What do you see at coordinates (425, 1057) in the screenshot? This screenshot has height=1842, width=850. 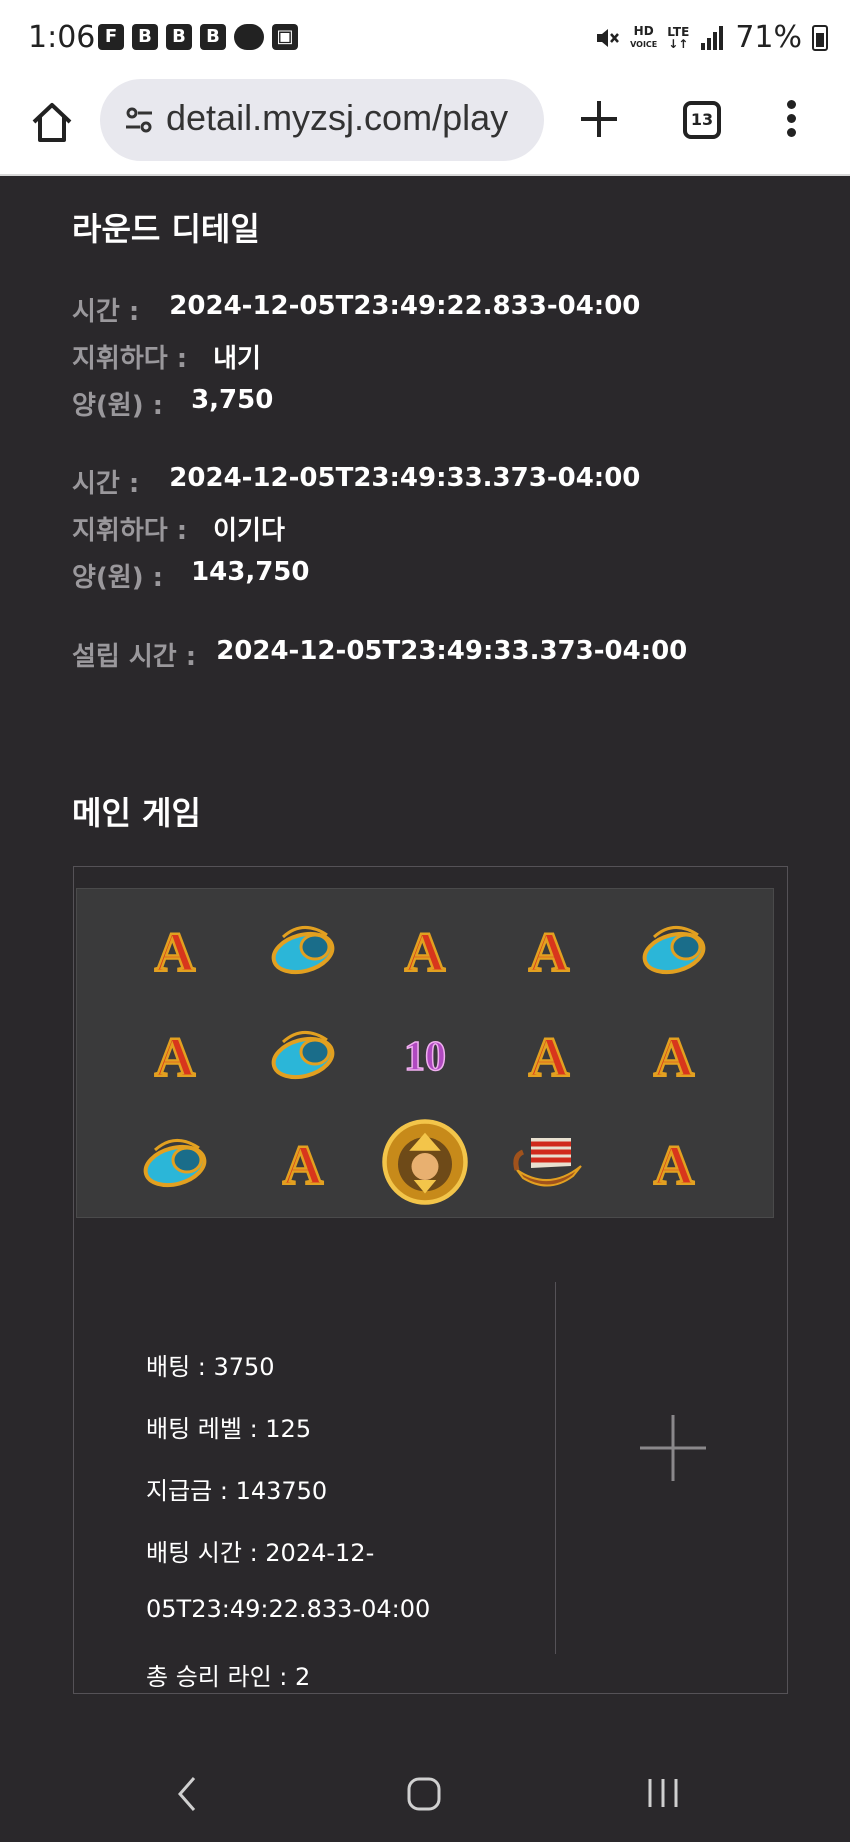 I see `svg-text: 10` at bounding box center [425, 1057].